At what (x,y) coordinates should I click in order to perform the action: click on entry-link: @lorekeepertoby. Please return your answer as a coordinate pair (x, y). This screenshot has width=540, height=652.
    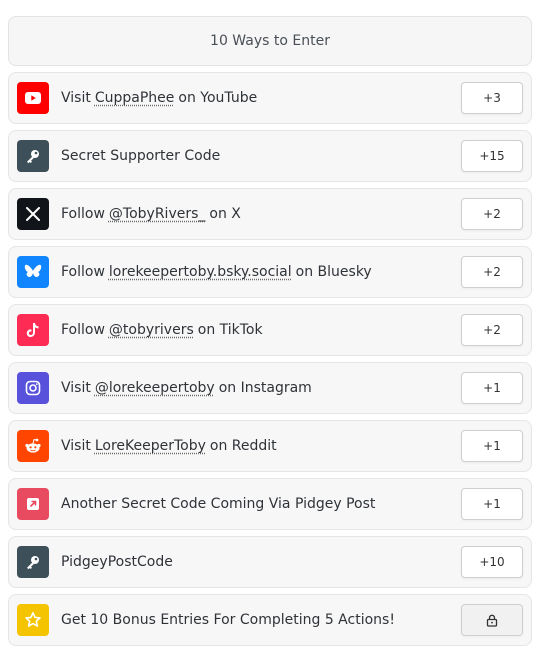
    Looking at the image, I should click on (155, 388).